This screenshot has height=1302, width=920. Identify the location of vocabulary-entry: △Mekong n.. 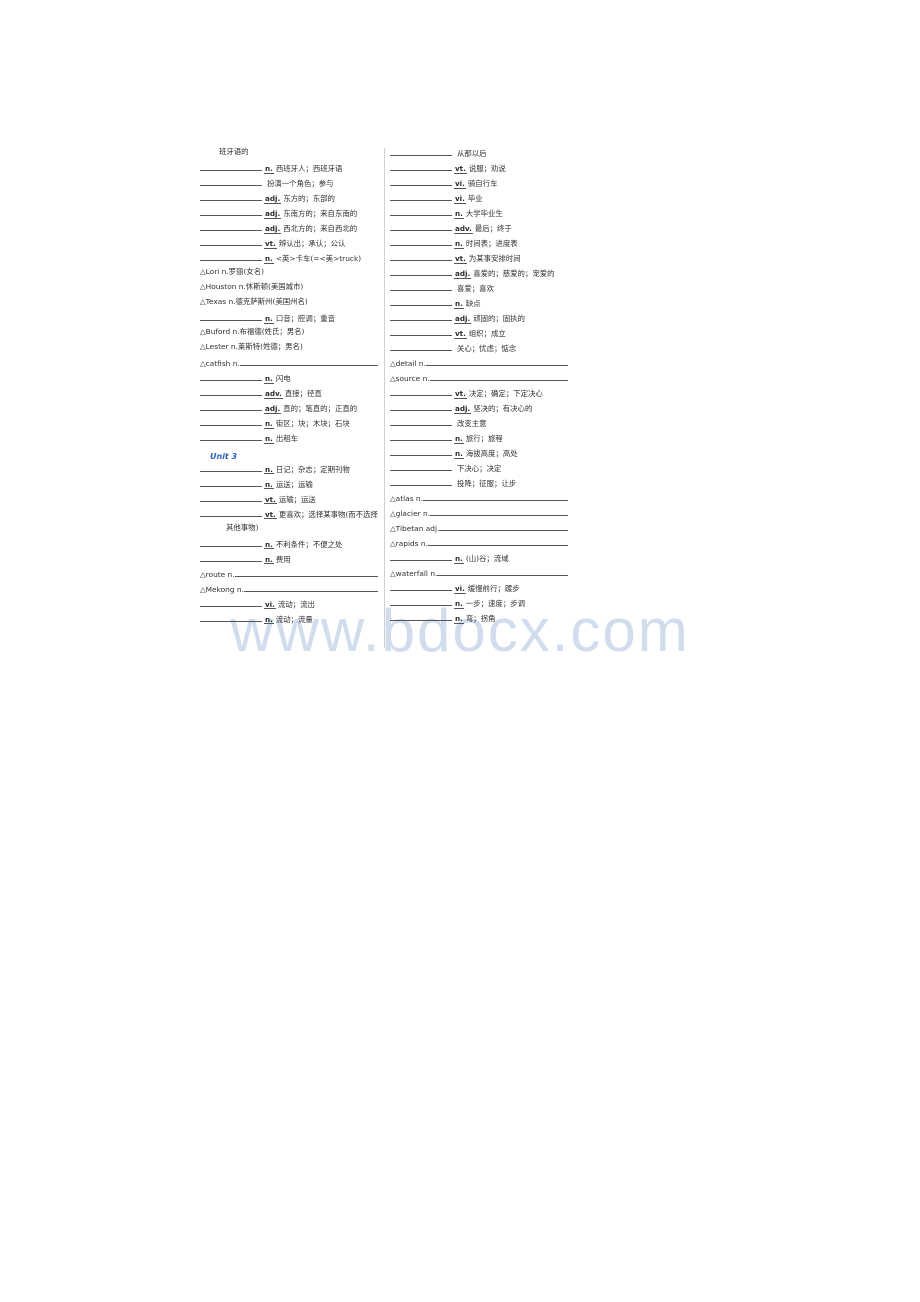
(290, 591).